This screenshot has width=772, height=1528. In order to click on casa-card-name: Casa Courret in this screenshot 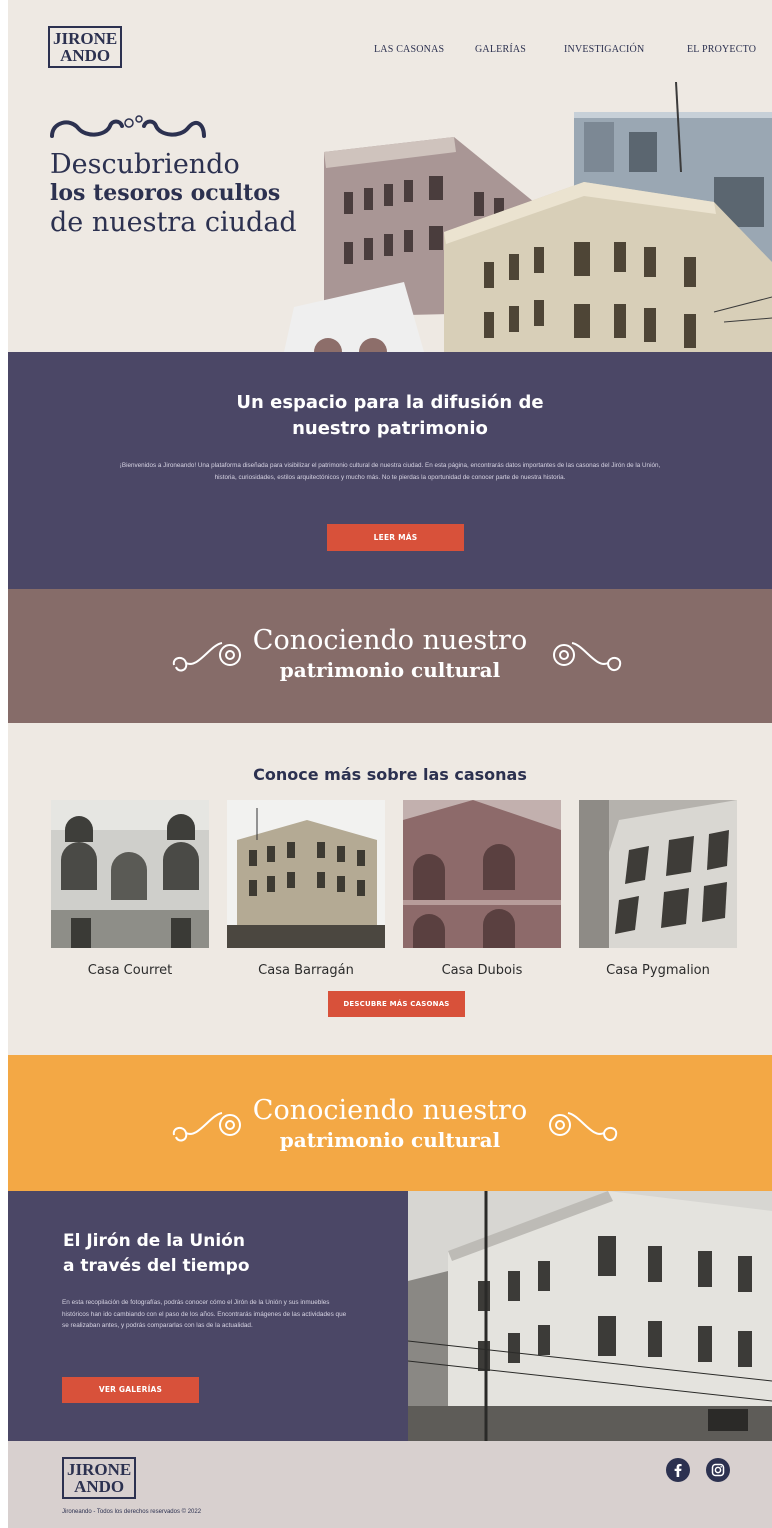, I will do `click(130, 970)`.